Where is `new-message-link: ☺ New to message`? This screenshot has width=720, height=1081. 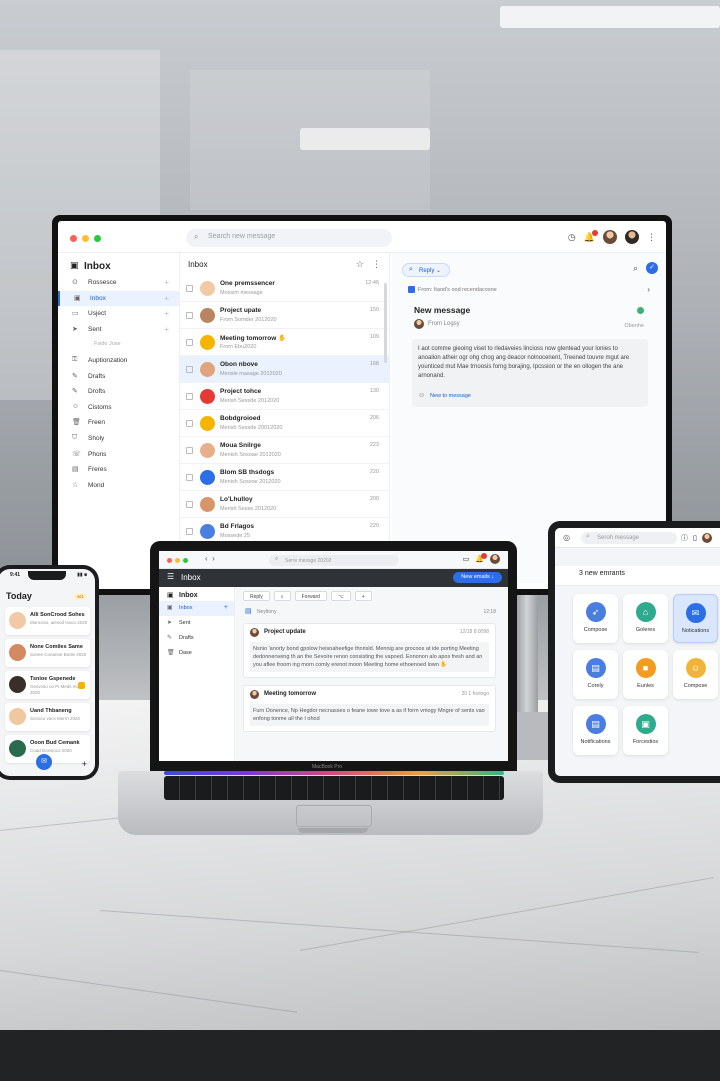 new-message-link: ☺ New to message is located at coordinates (444, 396).